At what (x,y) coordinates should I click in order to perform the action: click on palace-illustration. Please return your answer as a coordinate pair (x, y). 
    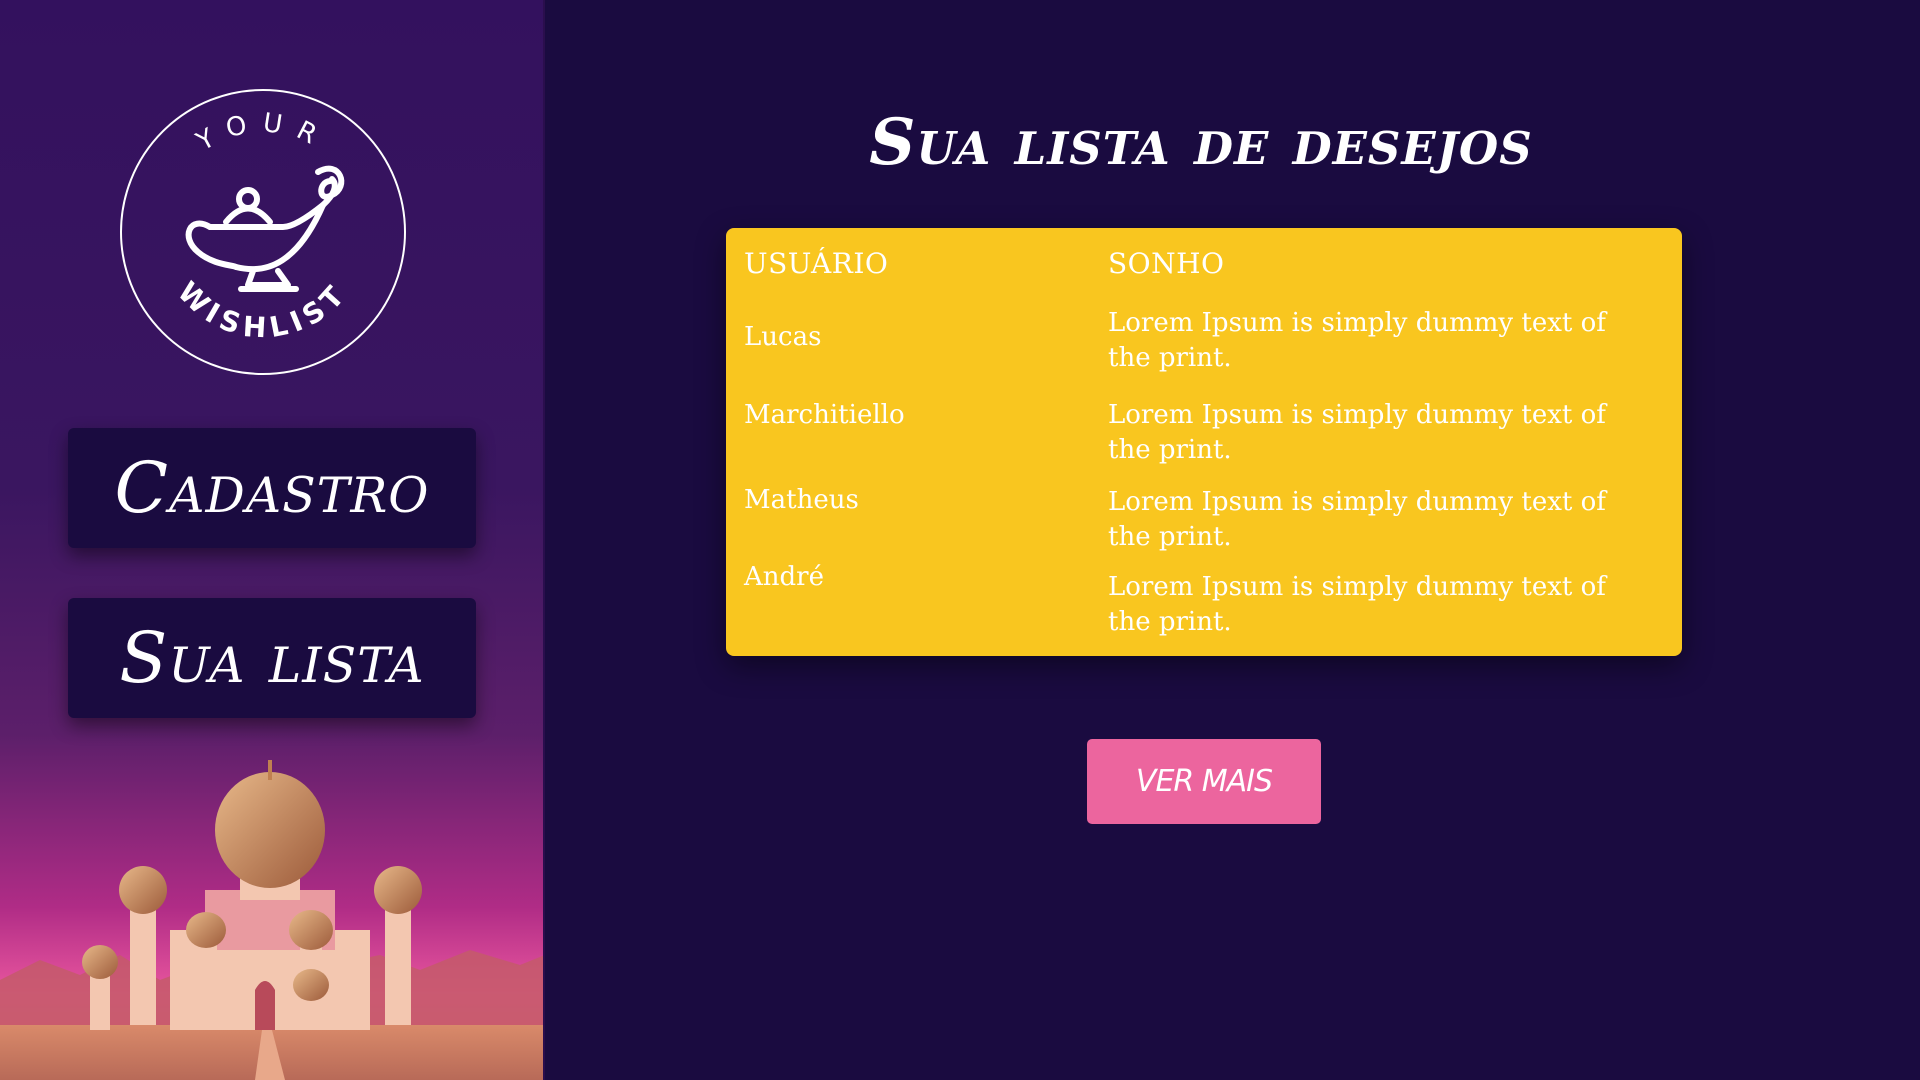
    Looking at the image, I should click on (271, 920).